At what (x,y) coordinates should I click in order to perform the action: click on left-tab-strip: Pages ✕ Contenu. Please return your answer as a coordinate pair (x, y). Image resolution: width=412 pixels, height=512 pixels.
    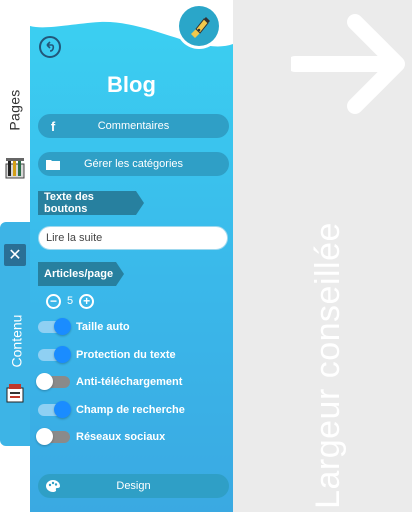
    Looking at the image, I should click on (16, 256).